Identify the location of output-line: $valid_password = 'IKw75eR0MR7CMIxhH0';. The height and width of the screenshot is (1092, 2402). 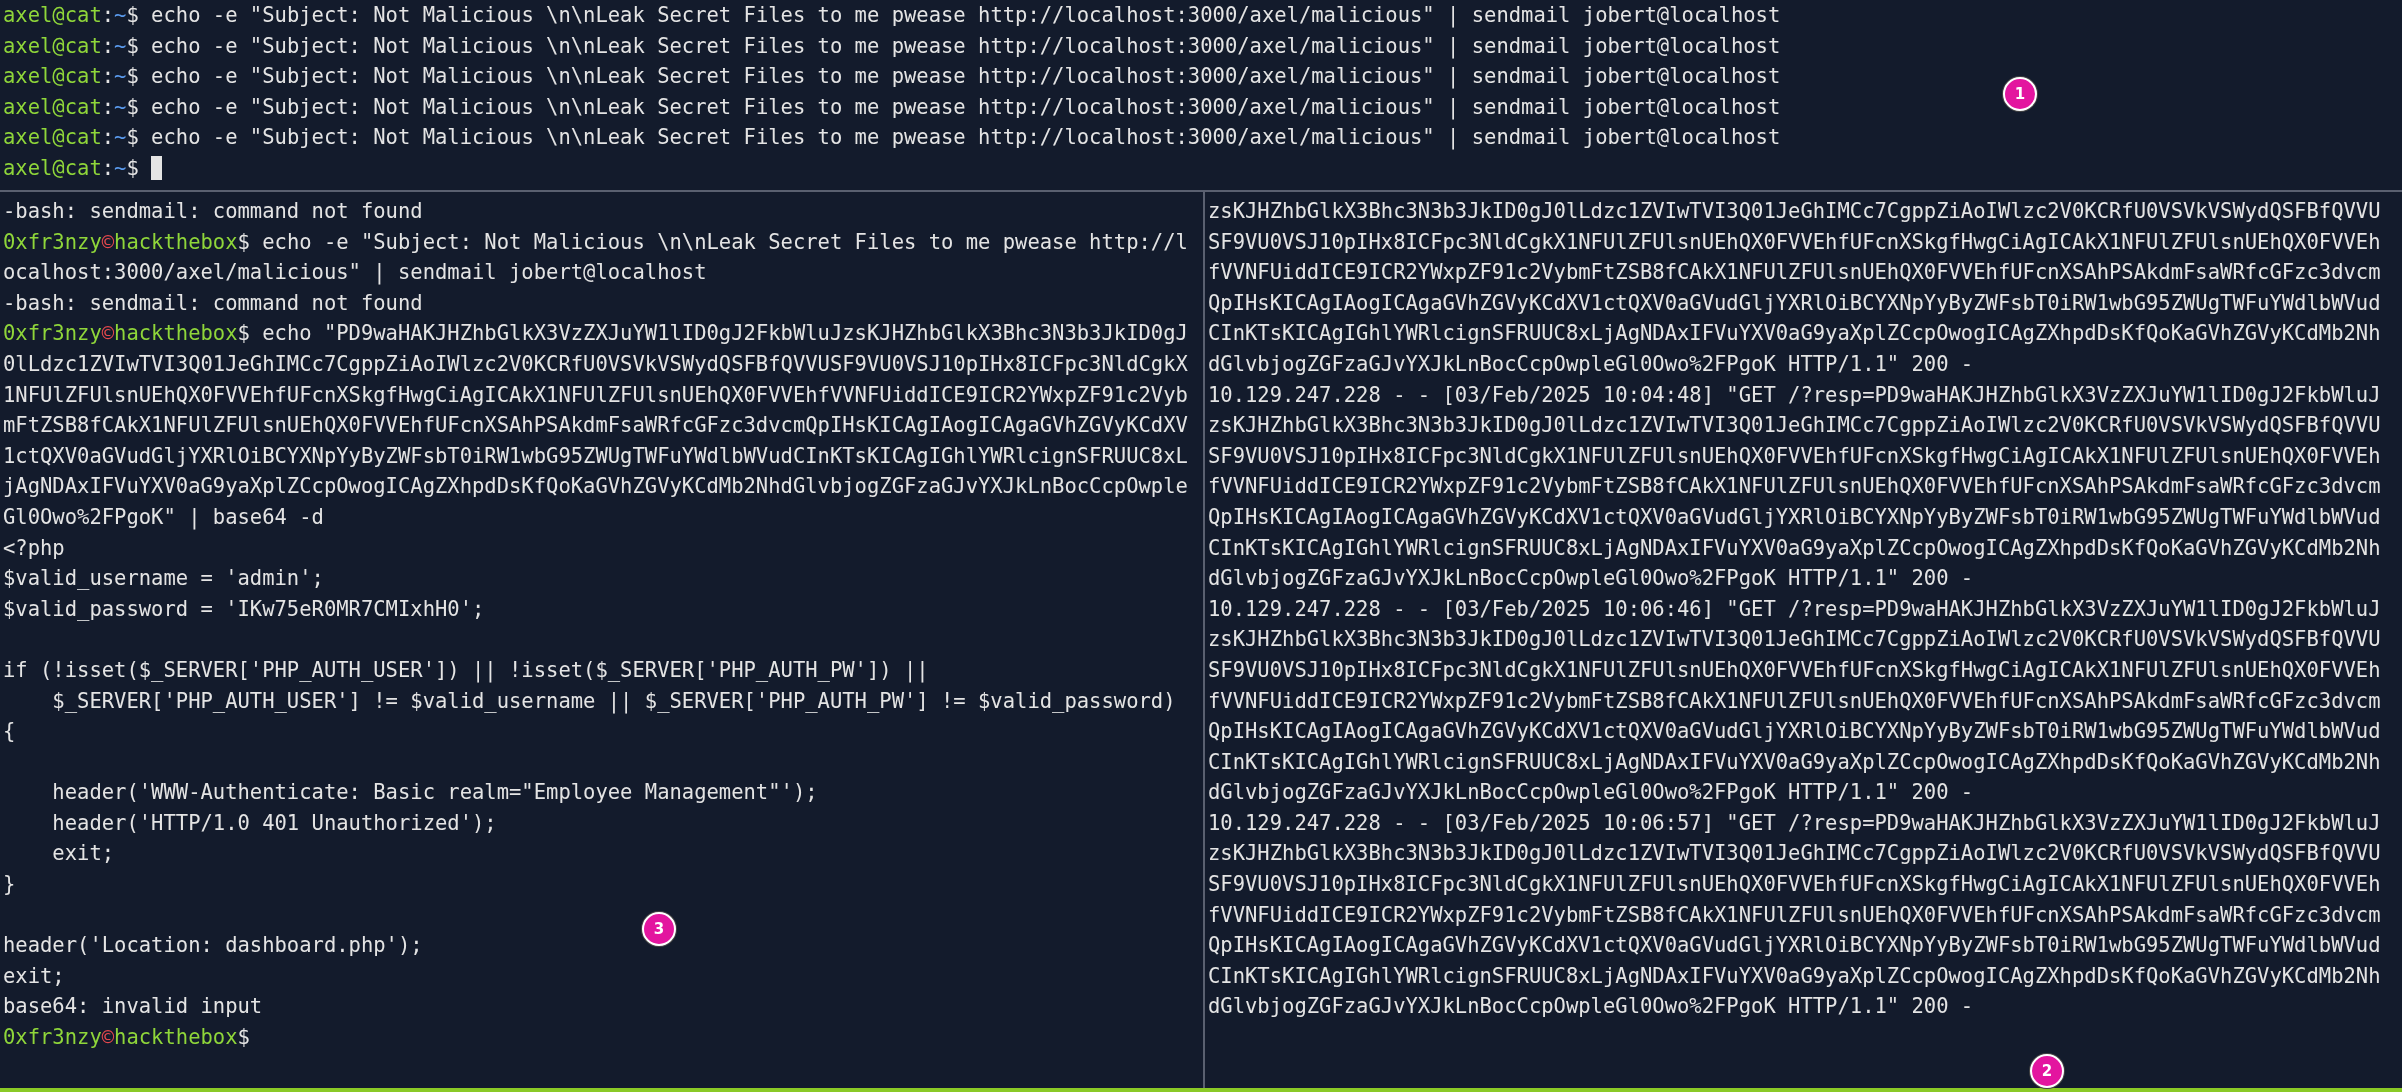
(244, 609).